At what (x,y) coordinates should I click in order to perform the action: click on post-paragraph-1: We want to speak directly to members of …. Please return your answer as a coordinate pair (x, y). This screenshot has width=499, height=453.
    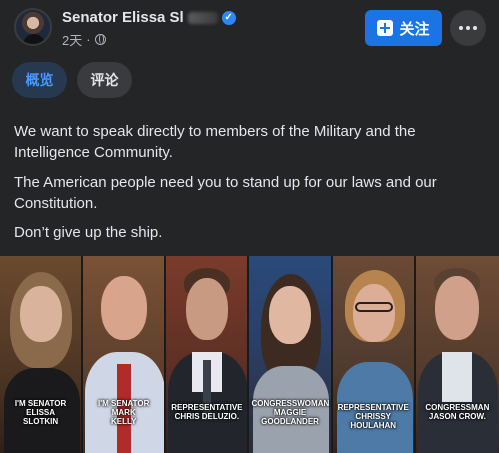
    Looking at the image, I should click on (215, 142).